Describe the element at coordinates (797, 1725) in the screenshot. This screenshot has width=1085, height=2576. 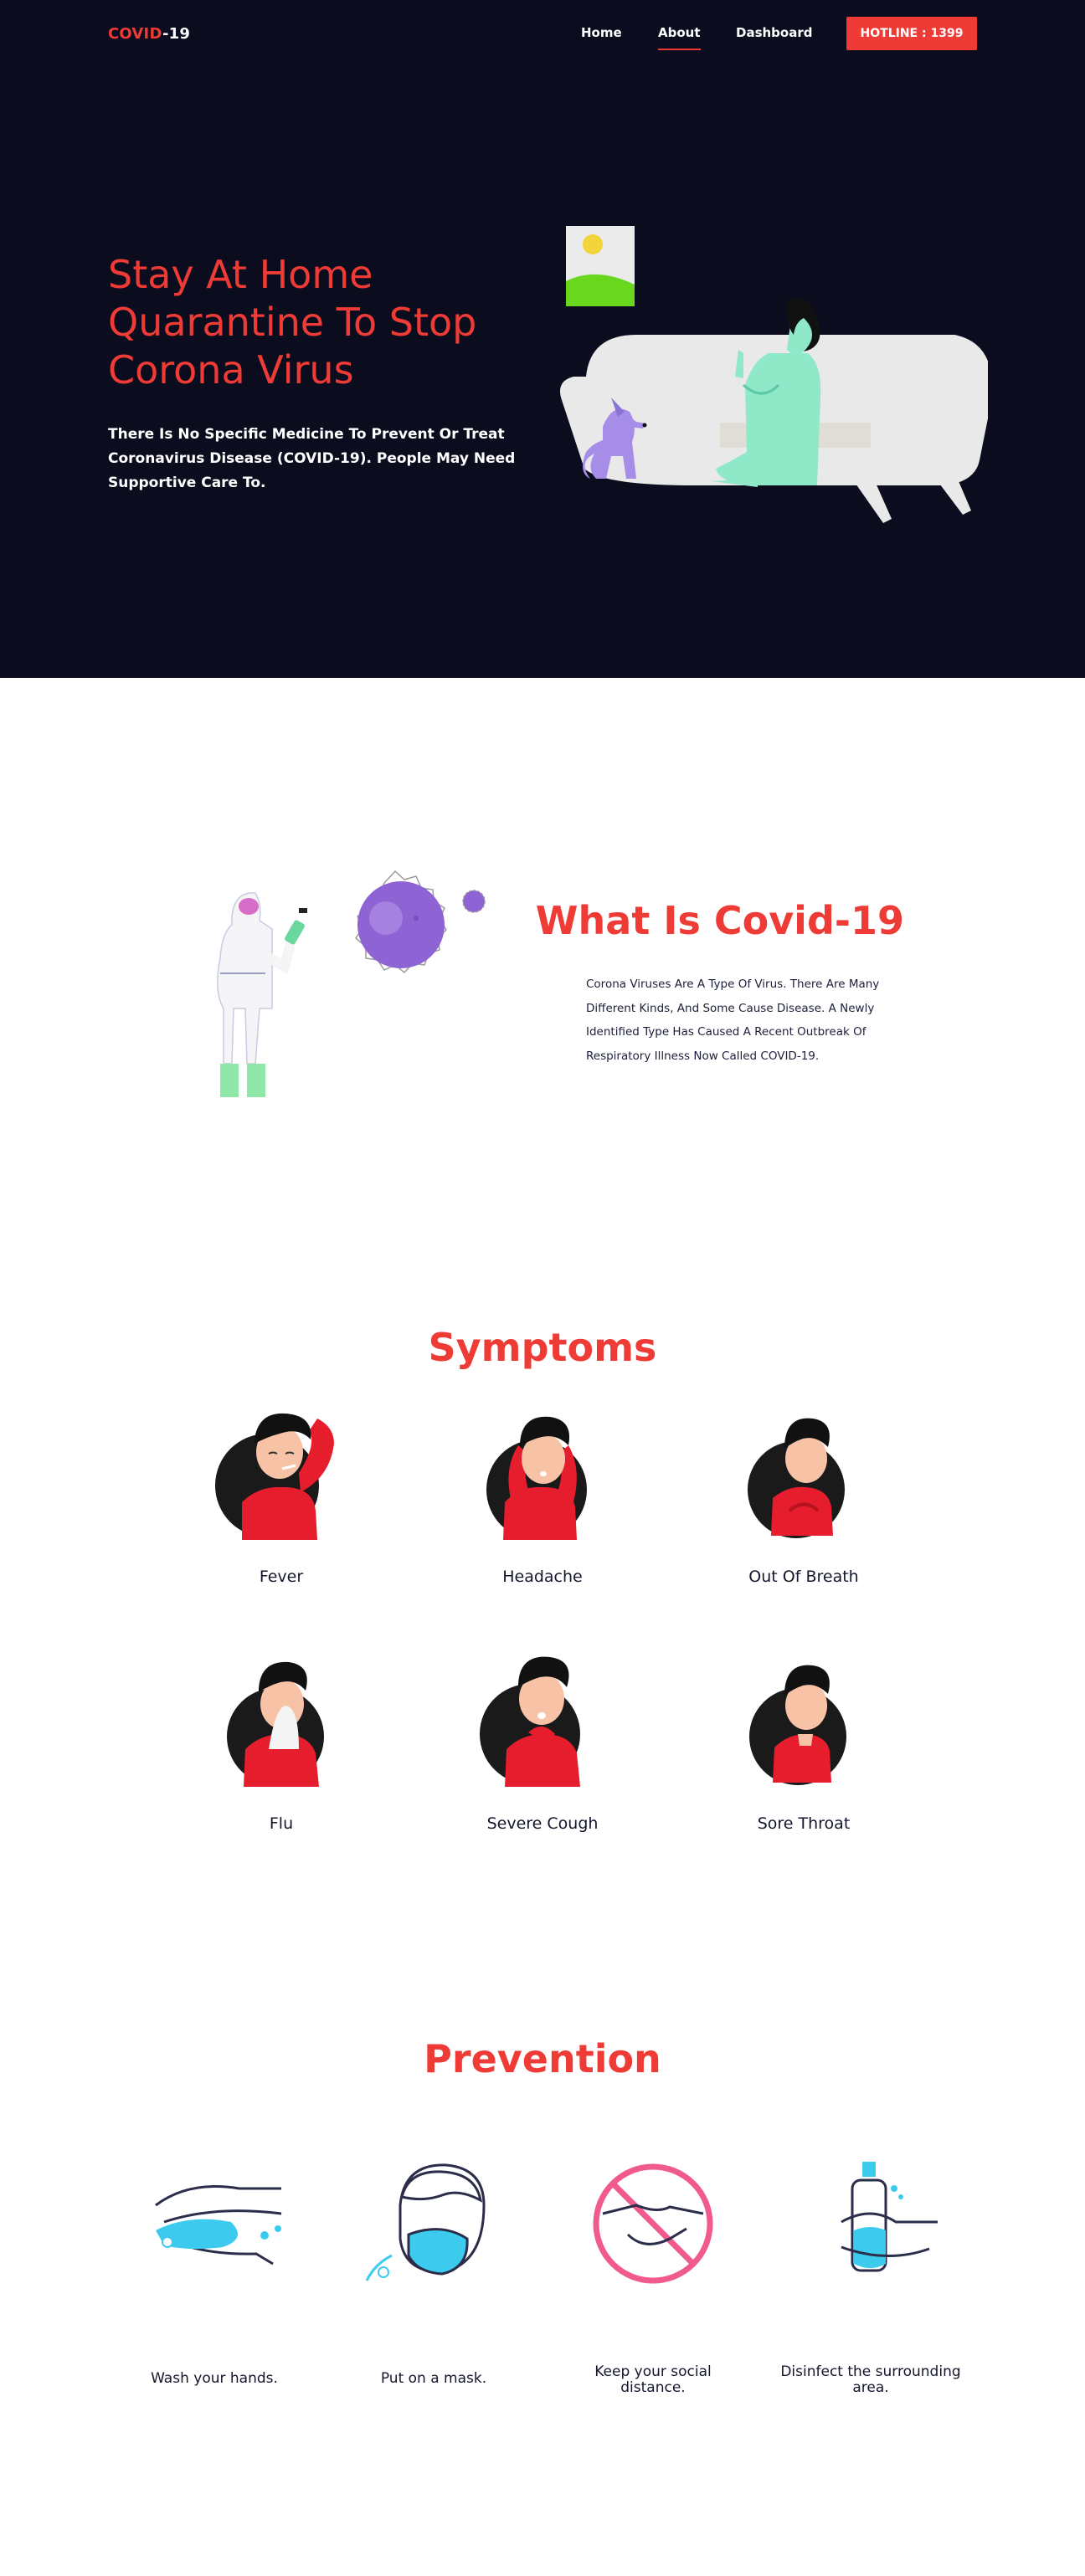
I see `throat-person-icon` at that location.